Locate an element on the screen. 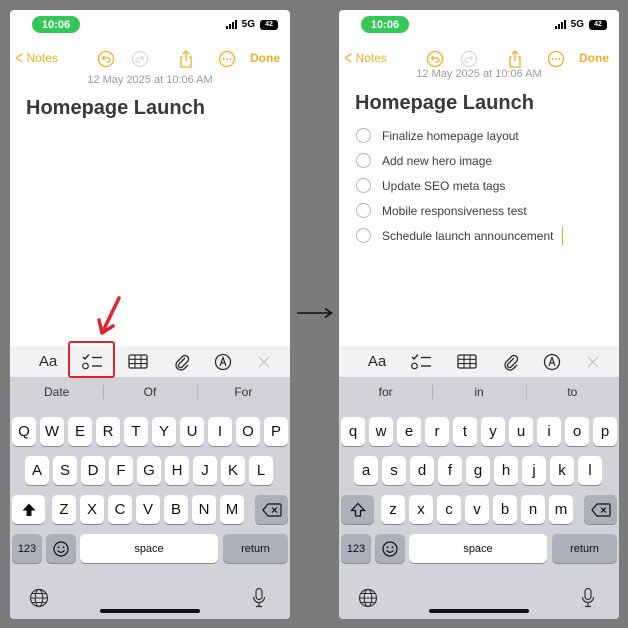 The width and height of the screenshot is (628, 628). key: V is located at coordinates (148, 509).